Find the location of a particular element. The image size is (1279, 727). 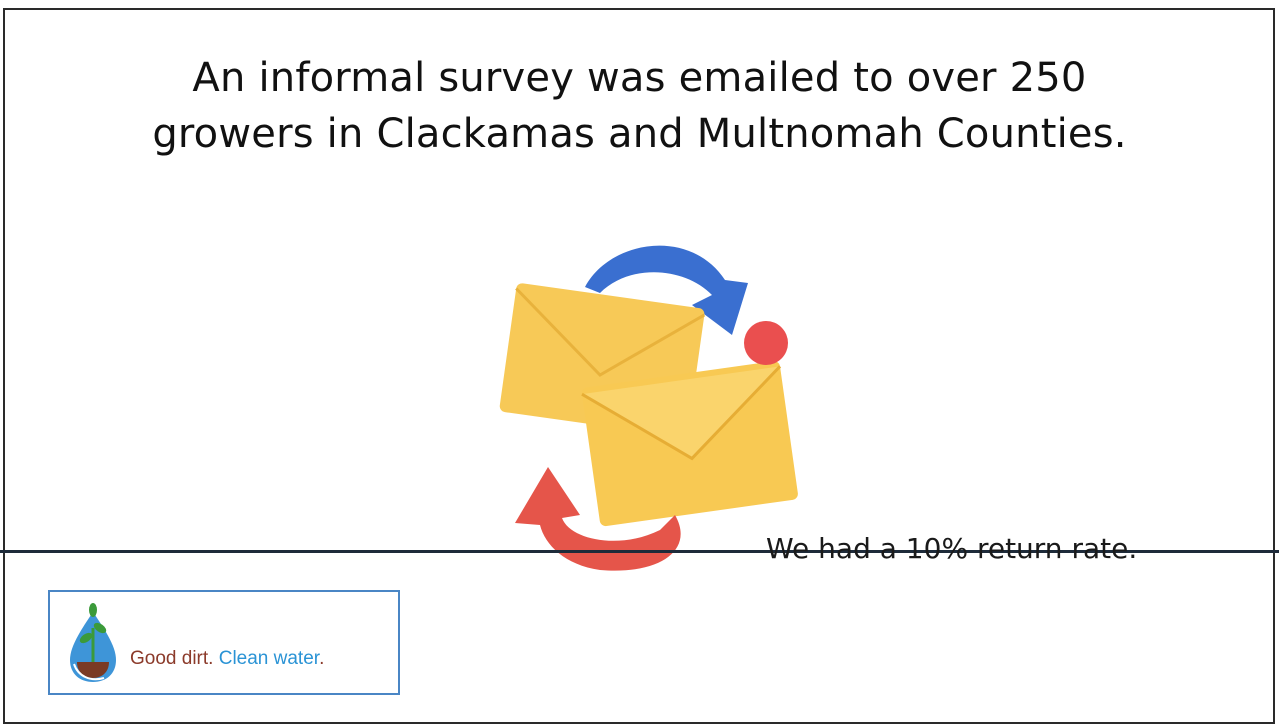

logo-box: Good dirt. Clean water. is located at coordinates (224, 642).